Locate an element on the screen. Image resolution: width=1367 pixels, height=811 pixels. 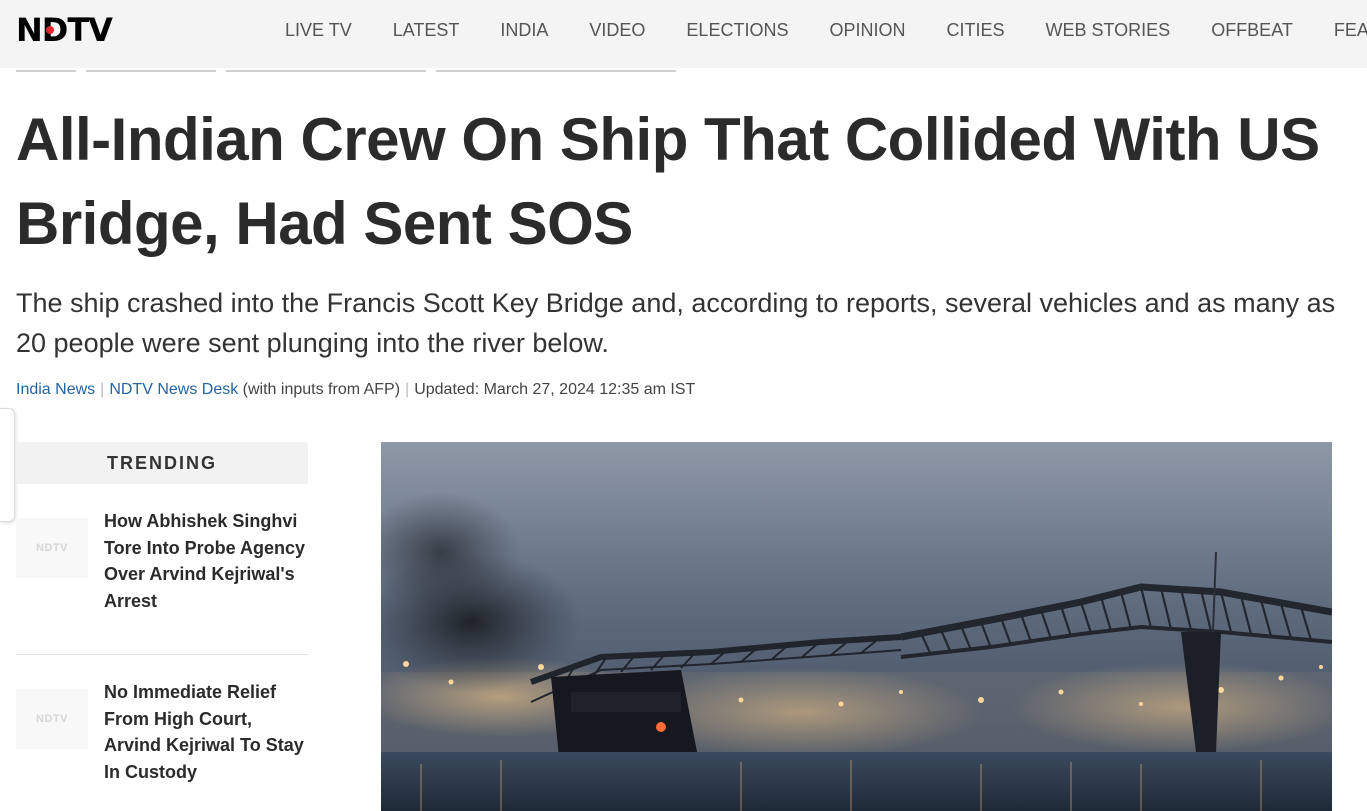
nav-web-stories: WEB STORIES is located at coordinates (1107, 30).